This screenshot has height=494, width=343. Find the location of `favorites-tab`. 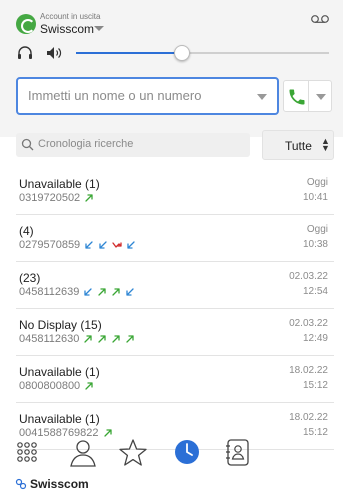

favorites-tab is located at coordinates (133, 453).